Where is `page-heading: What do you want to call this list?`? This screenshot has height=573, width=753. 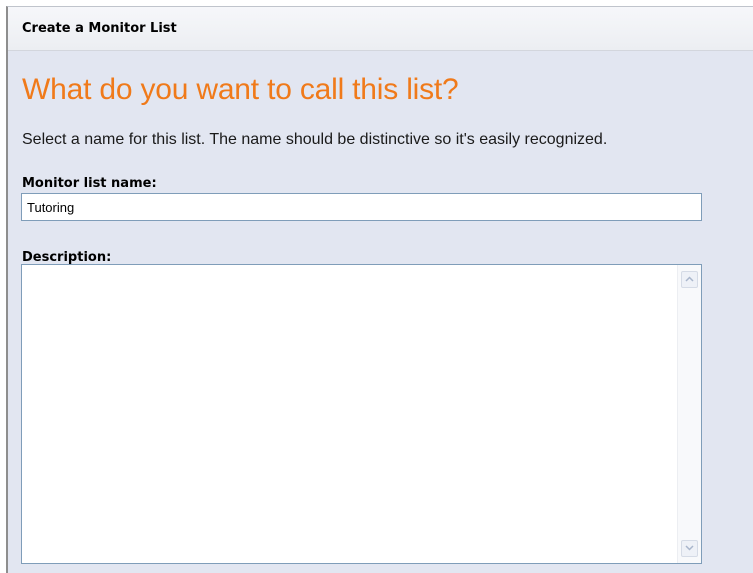 page-heading: What do you want to call this list? is located at coordinates (240, 89).